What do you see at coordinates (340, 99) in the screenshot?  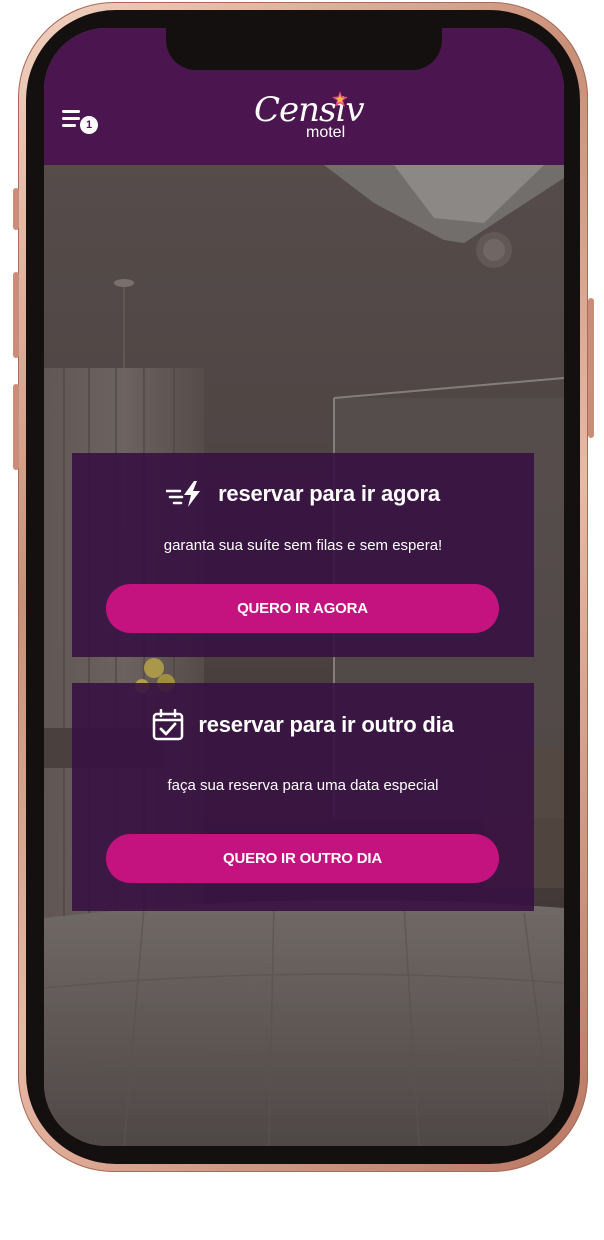 I see `star-icon` at bounding box center [340, 99].